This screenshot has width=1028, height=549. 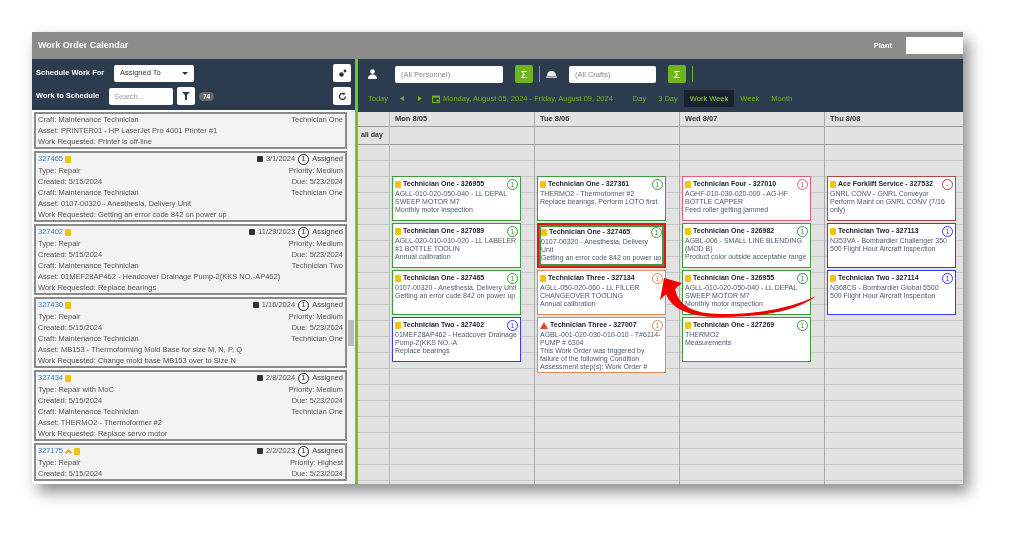 I want to click on caret-icon, so click(x=185, y=73).